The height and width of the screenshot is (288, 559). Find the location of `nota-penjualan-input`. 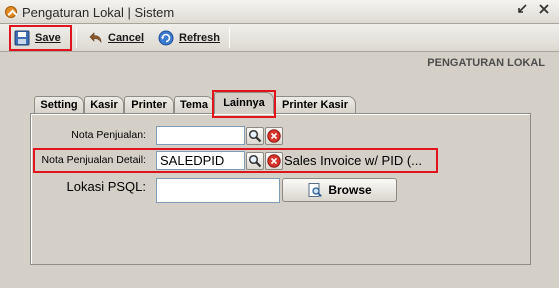

nota-penjualan-input is located at coordinates (200, 135).